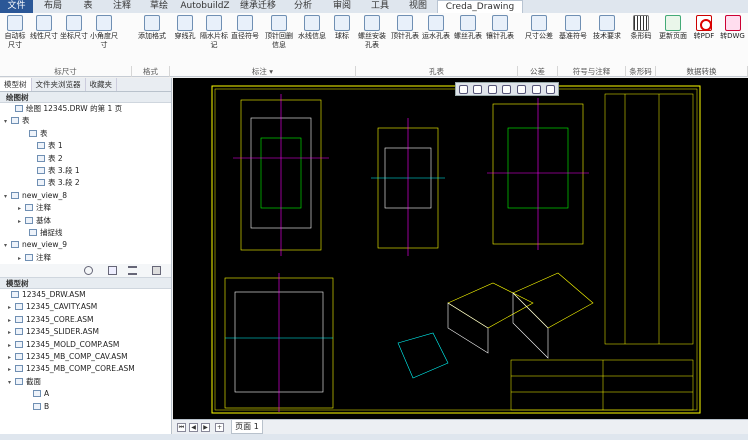 This screenshot has height=440, width=748. What do you see at coordinates (85, 221) in the screenshot?
I see `tree-node: ▸ 基体` at bounding box center [85, 221].